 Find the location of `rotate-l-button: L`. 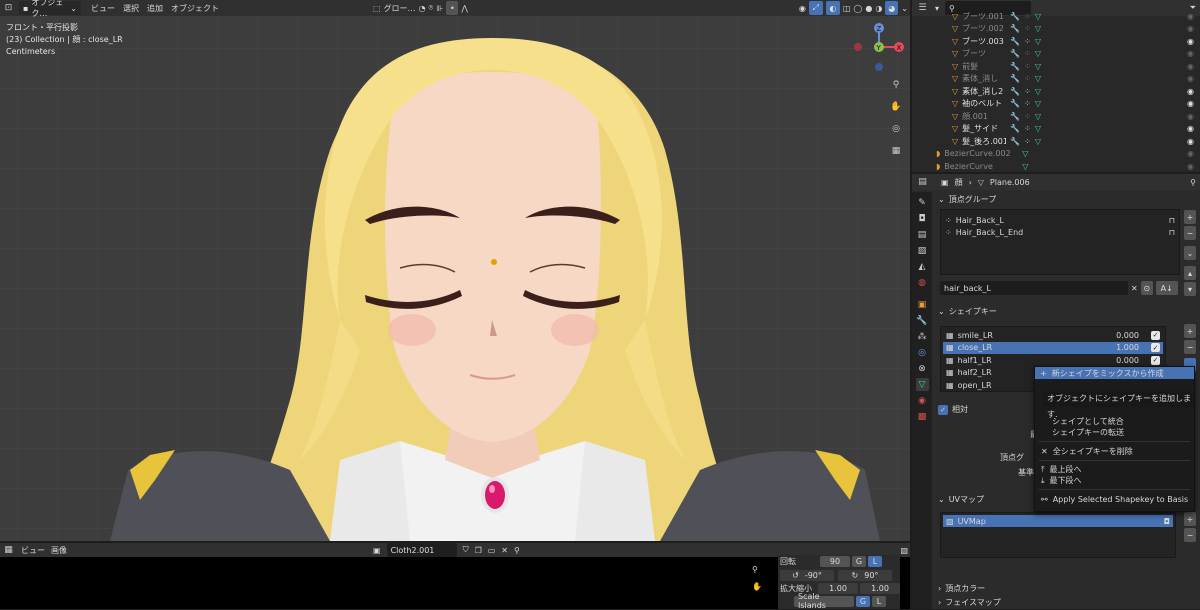

rotate-l-button: L is located at coordinates (875, 561).